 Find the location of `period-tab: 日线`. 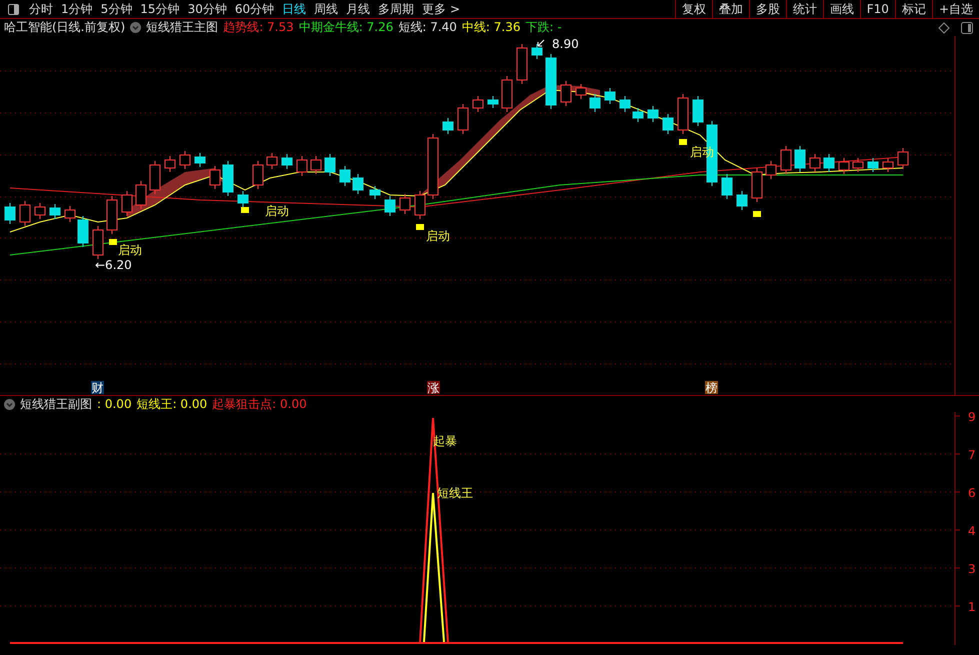

period-tab: 日线 is located at coordinates (294, 9).